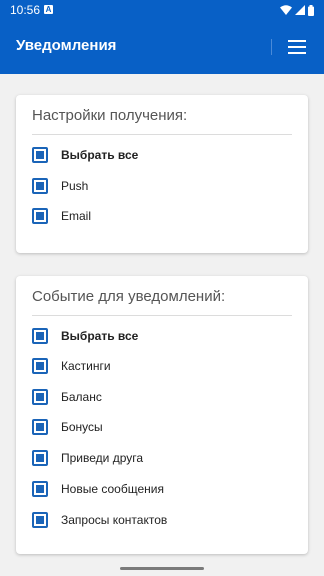 This screenshot has width=324, height=576. Describe the element at coordinates (110, 115) in the screenshot. I see `receive-settings-title: Настройки получения:` at that location.